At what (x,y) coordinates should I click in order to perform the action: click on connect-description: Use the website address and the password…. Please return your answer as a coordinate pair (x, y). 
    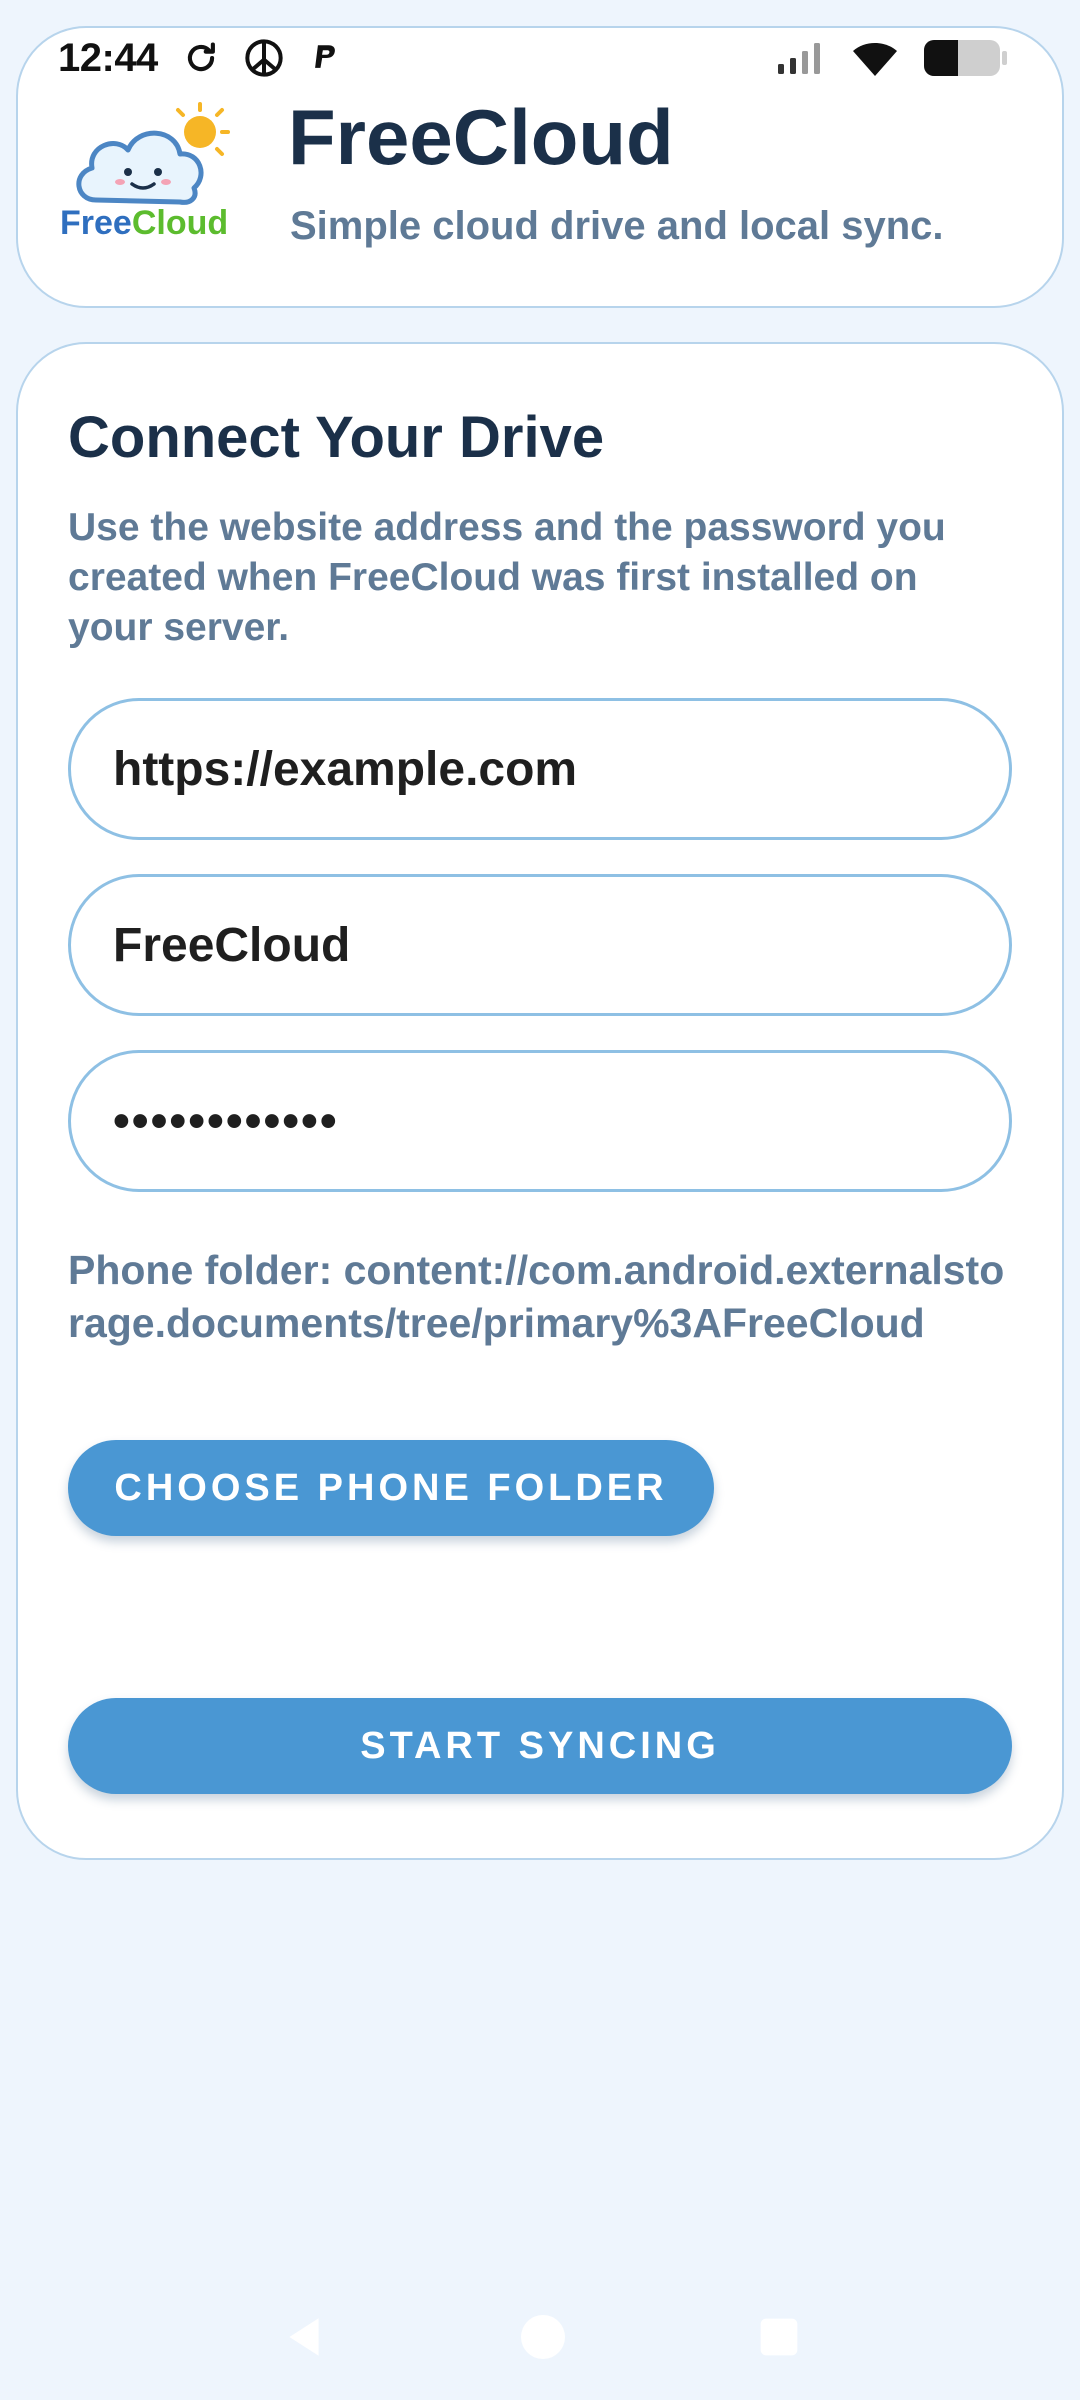
    Looking at the image, I should click on (507, 577).